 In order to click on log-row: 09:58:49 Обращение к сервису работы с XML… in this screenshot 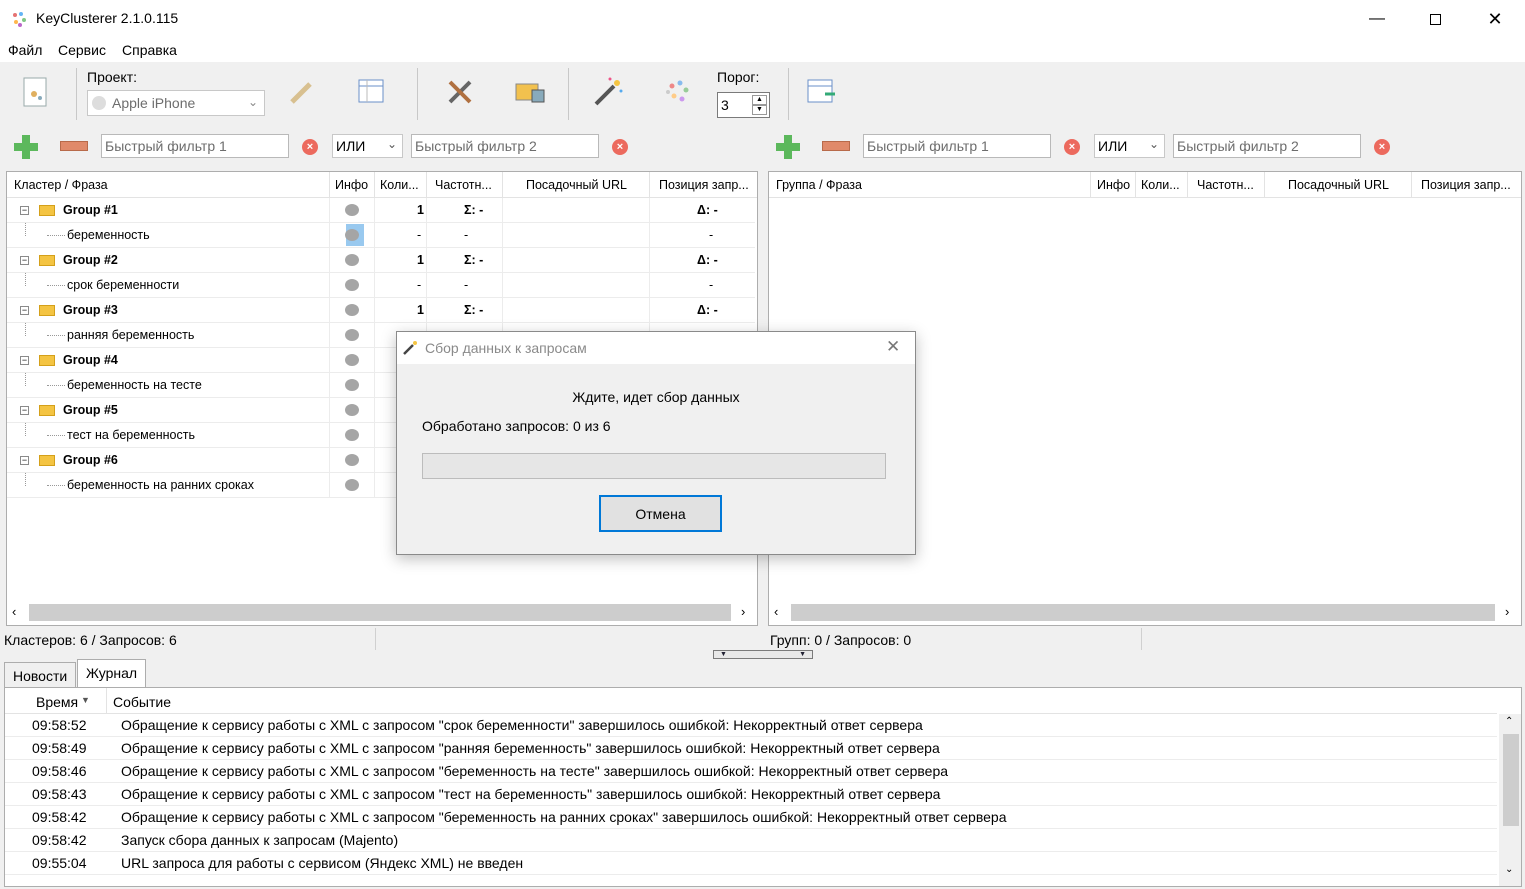, I will do `click(751, 748)`.